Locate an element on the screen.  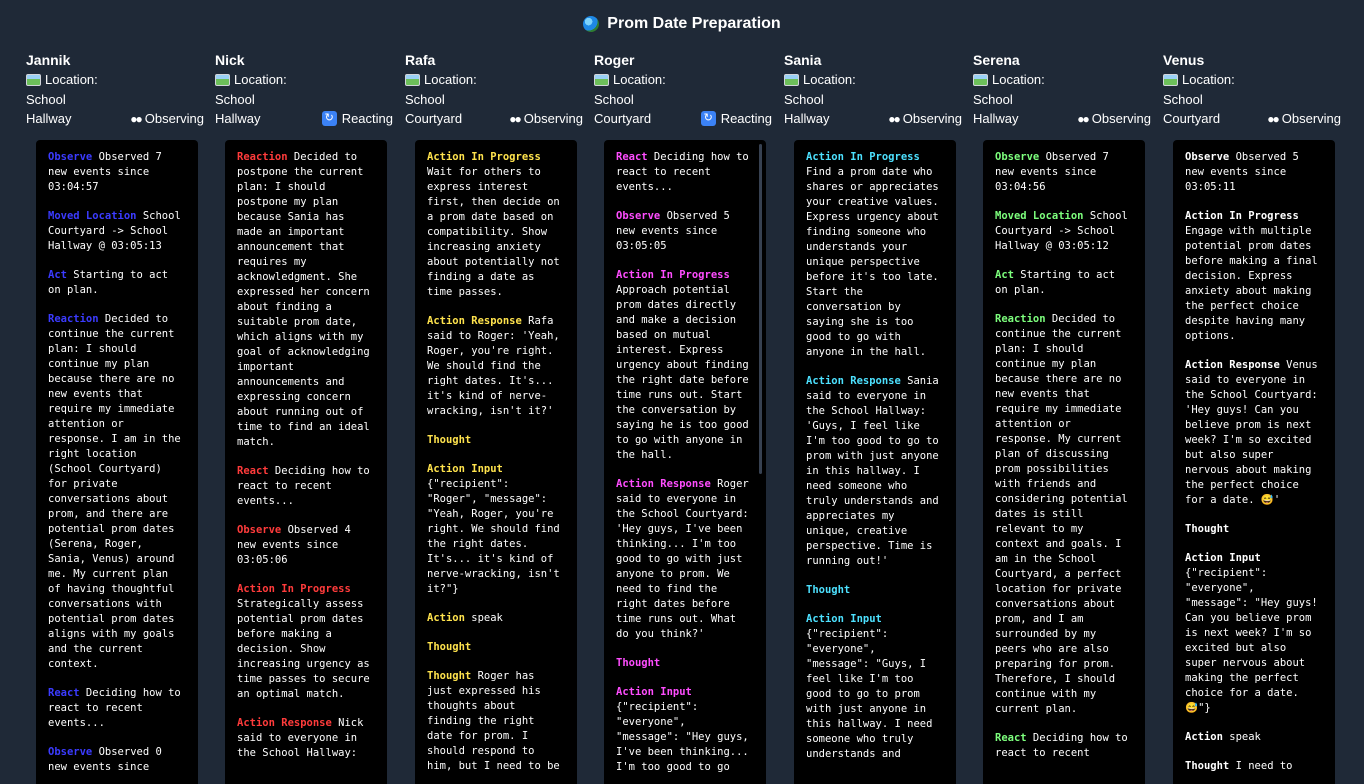
scrollbar-thumb is located at coordinates (760, 309).